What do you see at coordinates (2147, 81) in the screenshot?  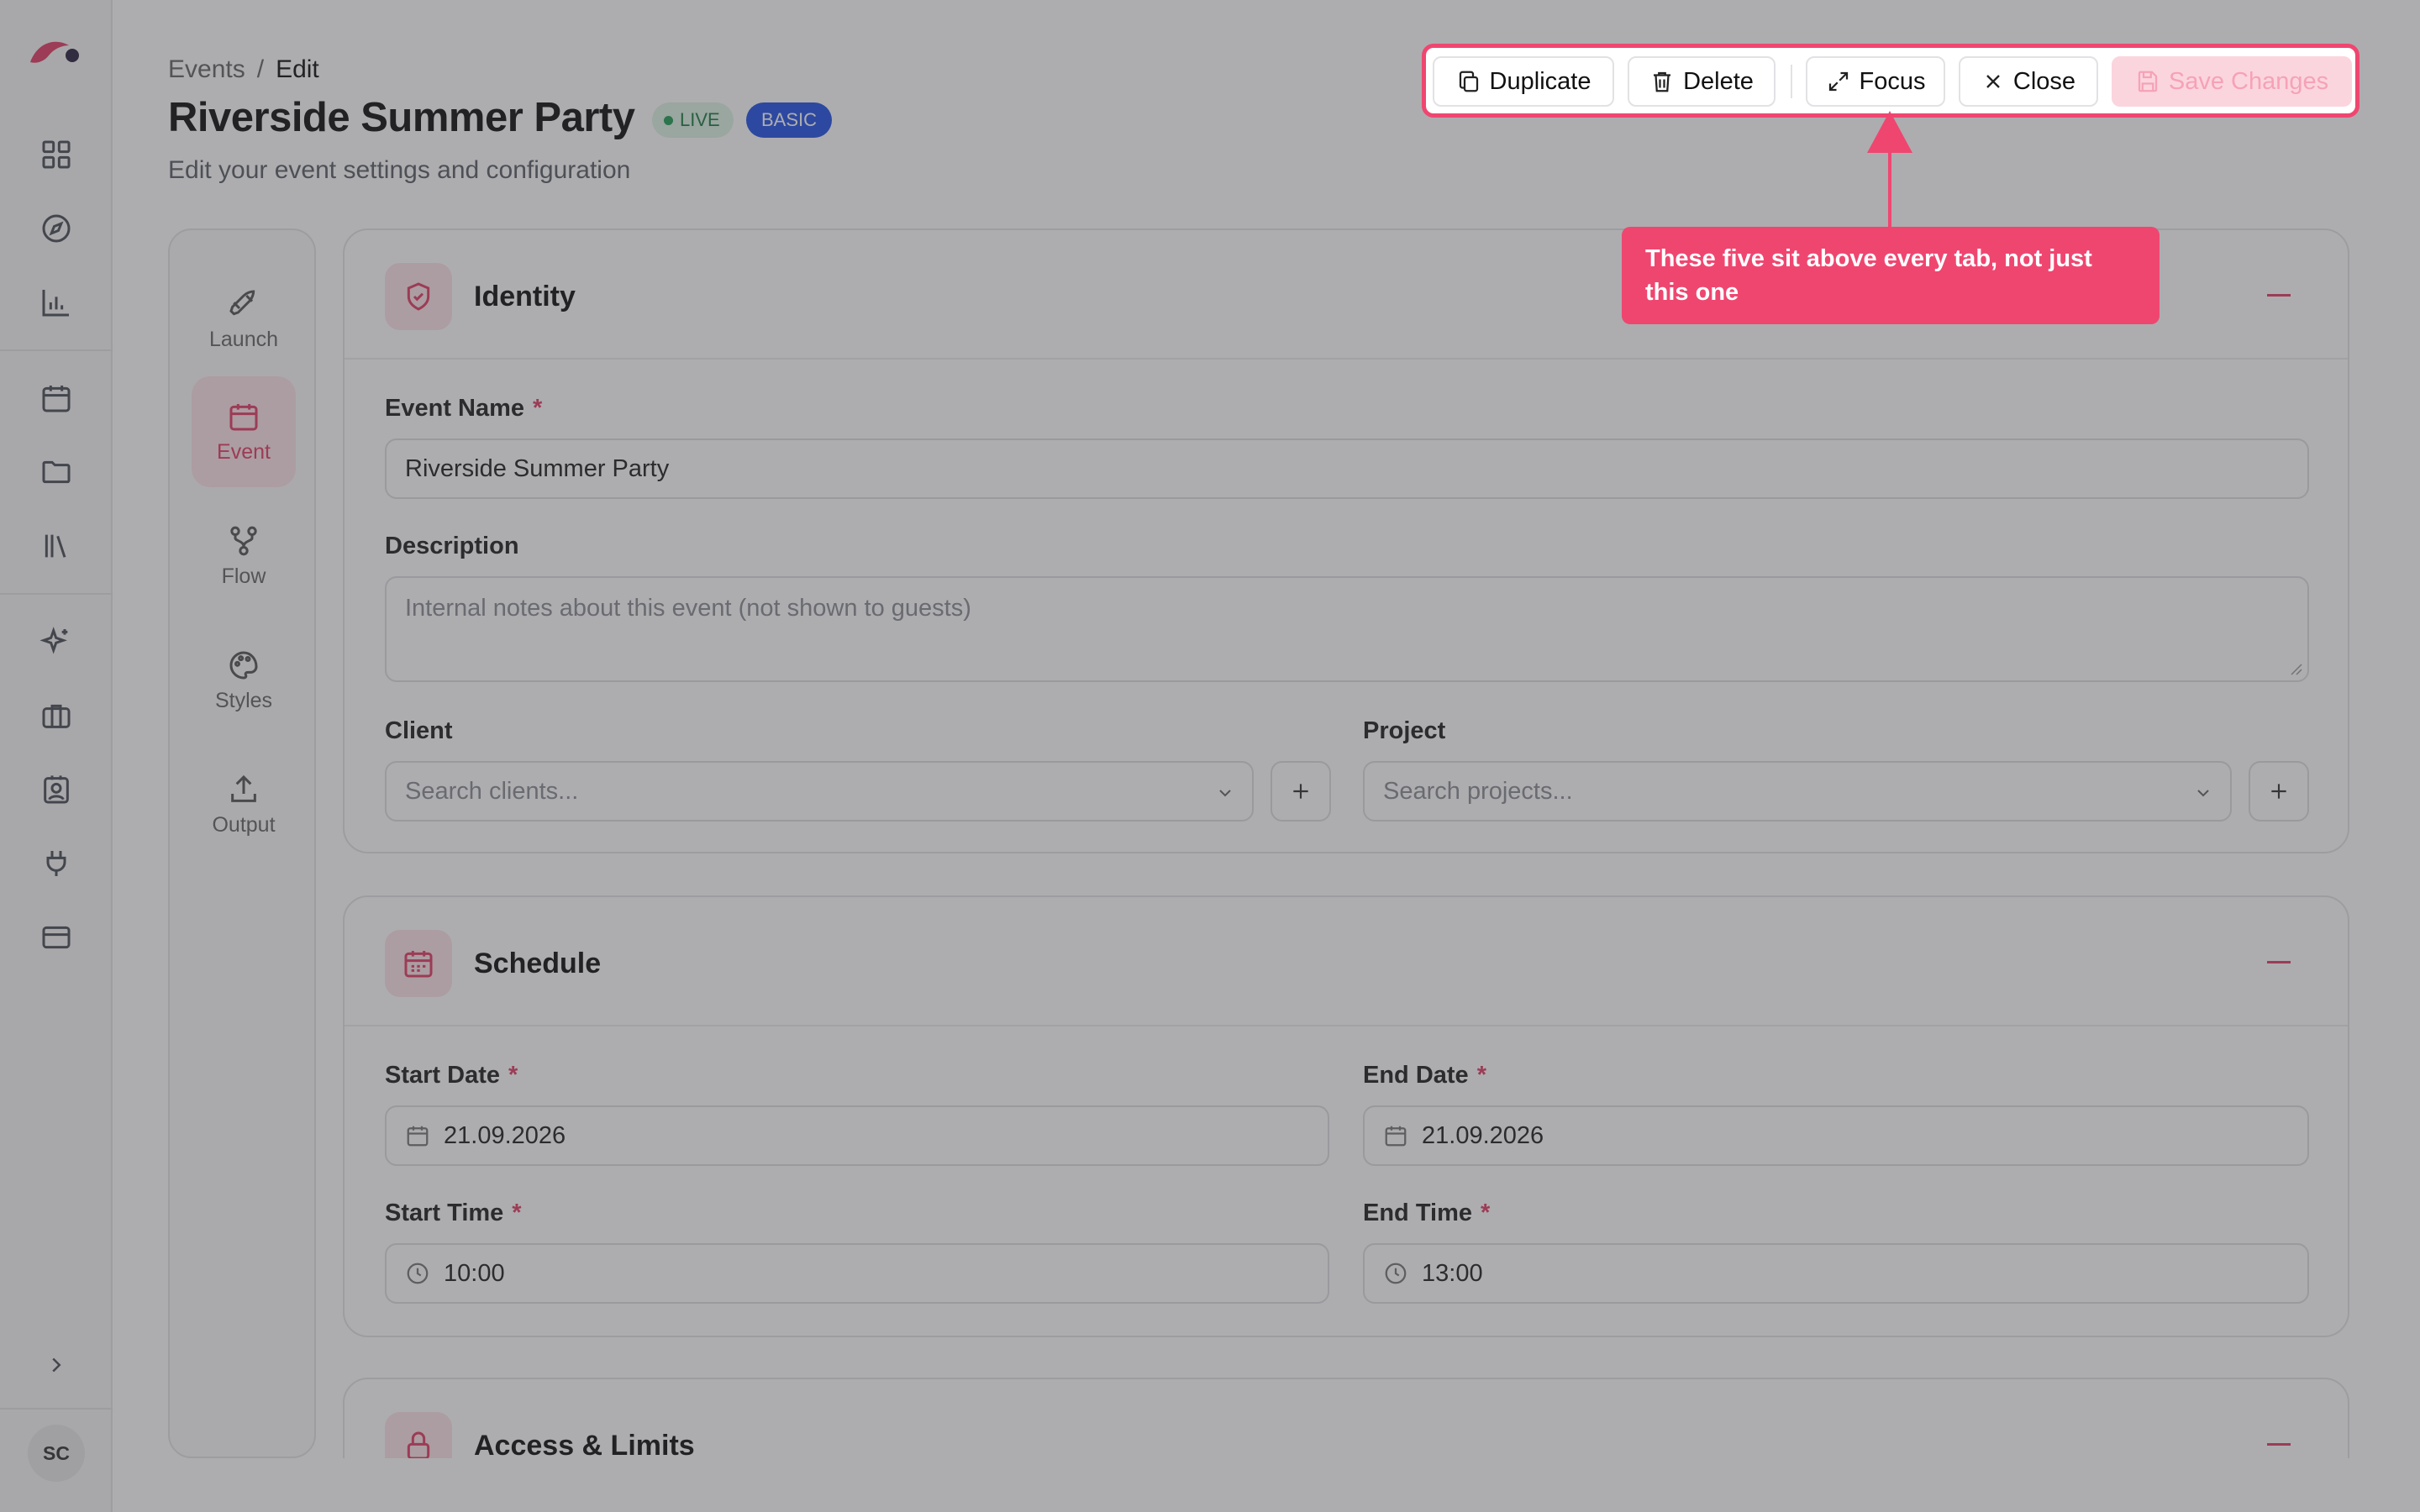 I see `save-icon` at bounding box center [2147, 81].